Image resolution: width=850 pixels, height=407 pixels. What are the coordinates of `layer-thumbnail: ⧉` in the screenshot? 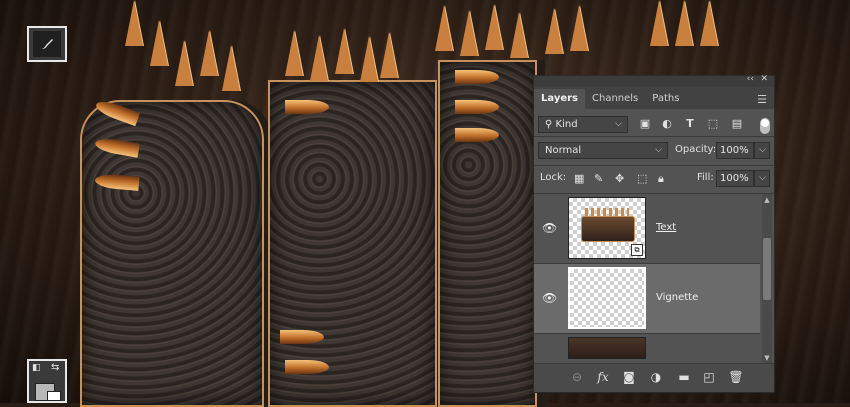 It's located at (607, 228).